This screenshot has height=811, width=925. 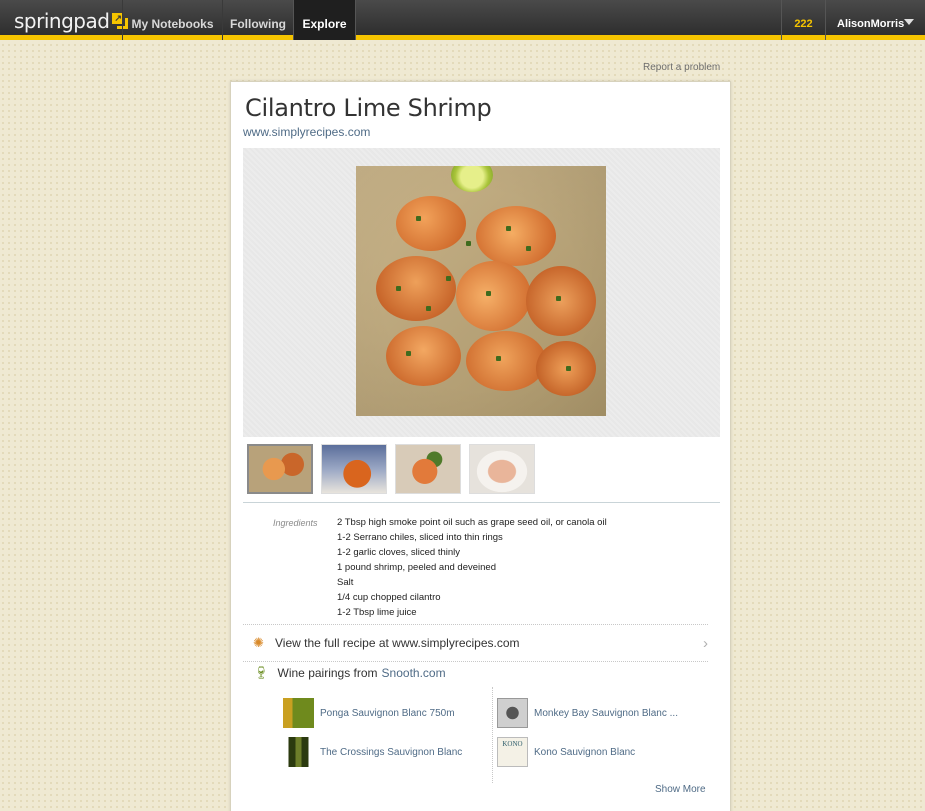 I want to click on ingredients-label: Ingredients, so click(x=295, y=523).